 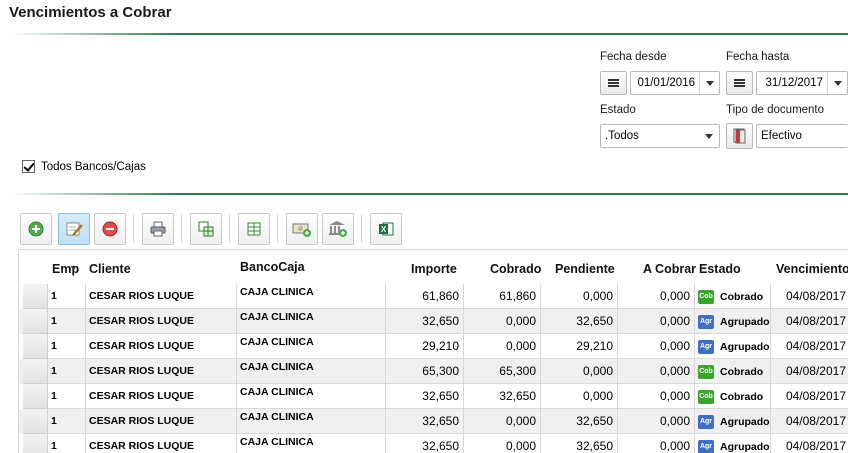 I want to click on cash-add-icon, so click(x=301, y=230).